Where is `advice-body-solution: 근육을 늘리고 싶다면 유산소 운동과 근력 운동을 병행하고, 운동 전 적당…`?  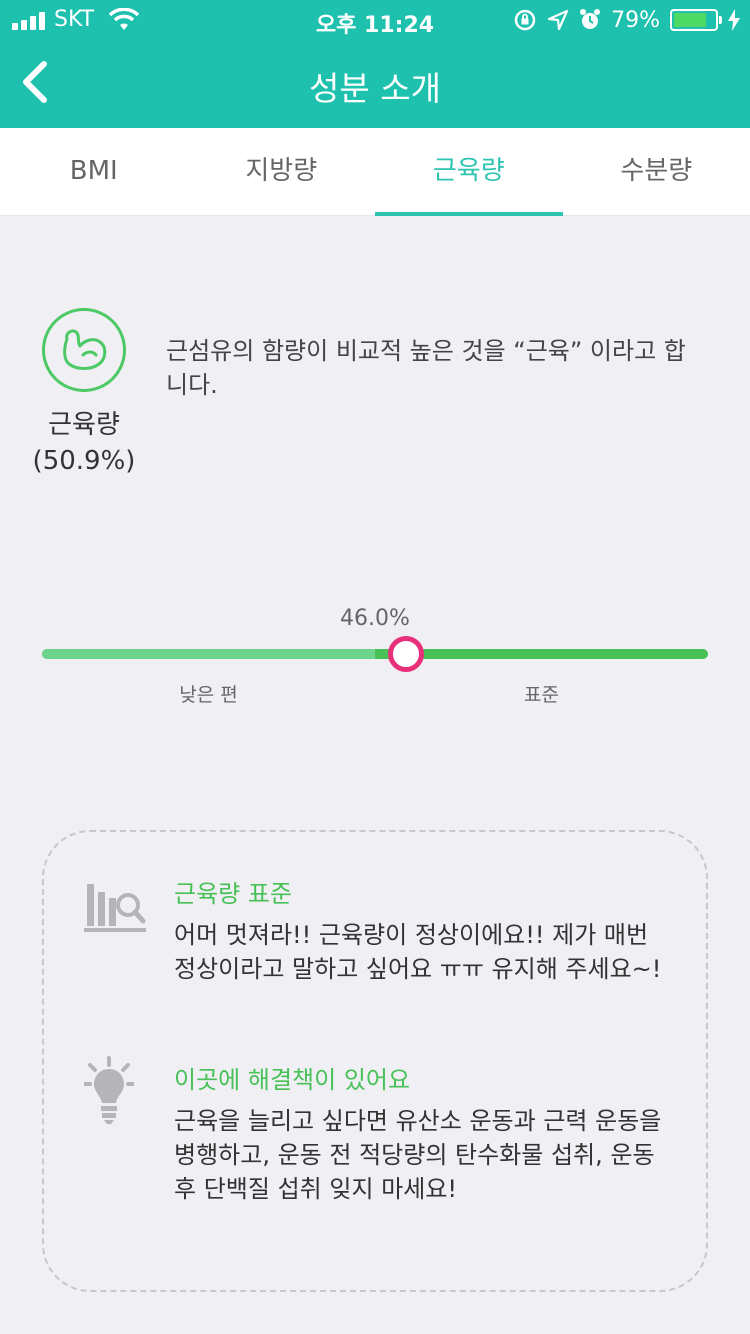
advice-body-solution: 근육을 늘리고 싶다면 유산소 운동과 근력 운동을 병행하고, 운동 전 적당… is located at coordinates (418, 1155).